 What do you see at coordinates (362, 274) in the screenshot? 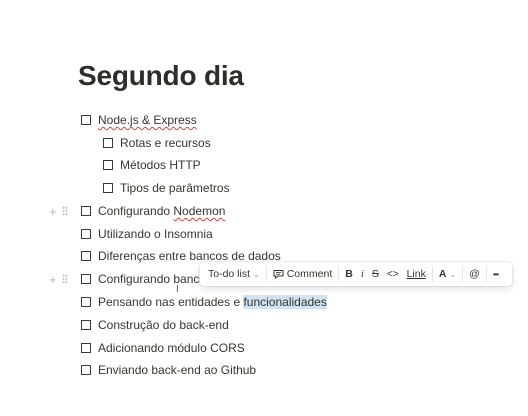
I see `italic-button: i` at bounding box center [362, 274].